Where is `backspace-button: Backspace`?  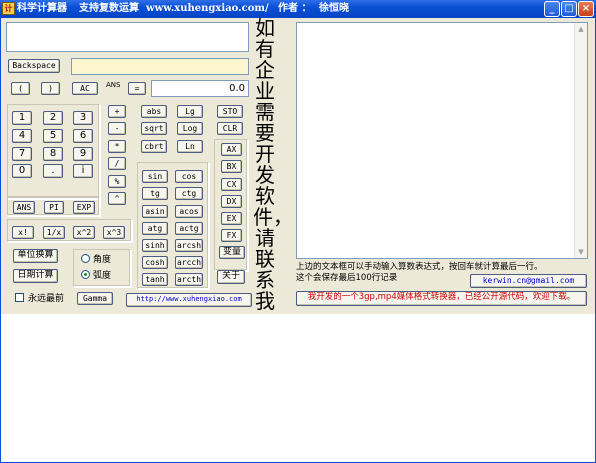 backspace-button: Backspace is located at coordinates (34, 66).